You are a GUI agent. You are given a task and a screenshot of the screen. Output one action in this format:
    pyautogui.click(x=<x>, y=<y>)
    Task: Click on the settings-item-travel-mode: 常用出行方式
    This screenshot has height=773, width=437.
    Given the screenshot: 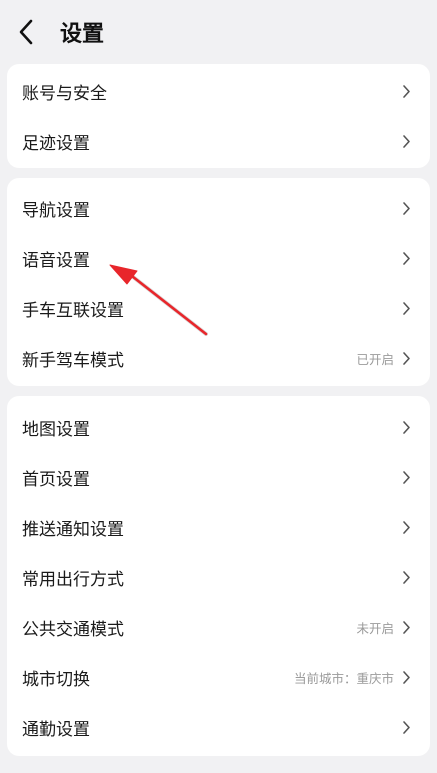 What is the action you would take?
    pyautogui.click(x=218, y=577)
    